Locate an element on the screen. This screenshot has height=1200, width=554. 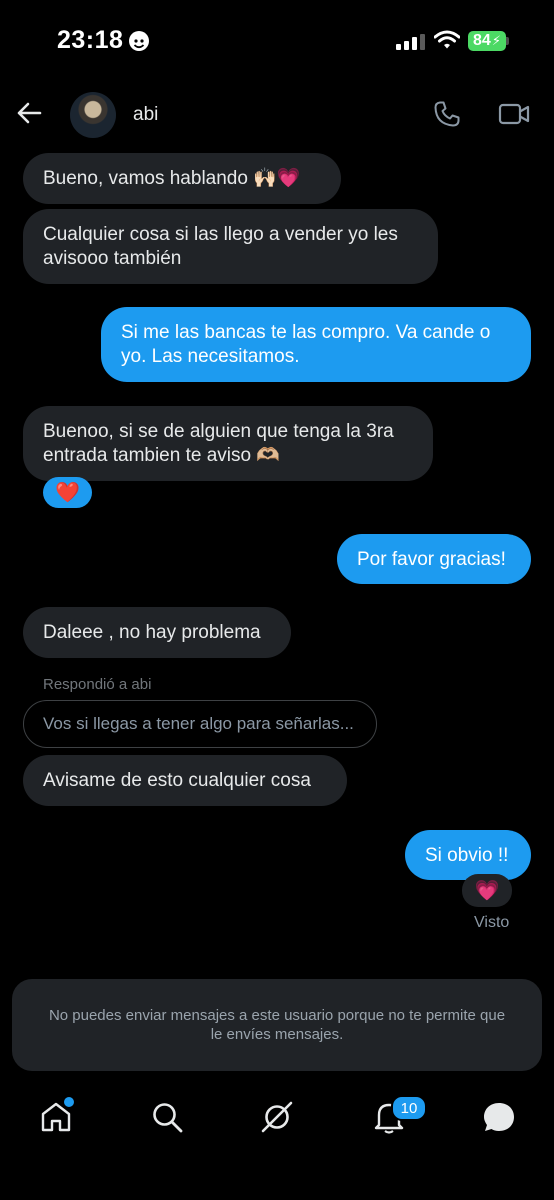
smiley-icon is located at coordinates (139, 40).